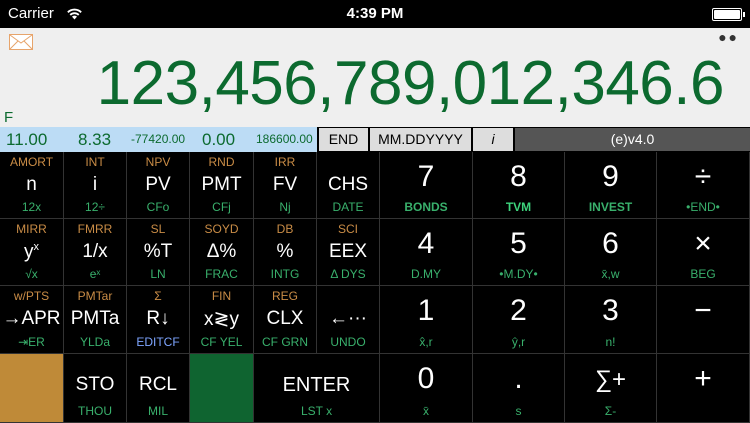  What do you see at coordinates (348, 274) in the screenshot?
I see `delta-days-label: Δ DYS` at bounding box center [348, 274].